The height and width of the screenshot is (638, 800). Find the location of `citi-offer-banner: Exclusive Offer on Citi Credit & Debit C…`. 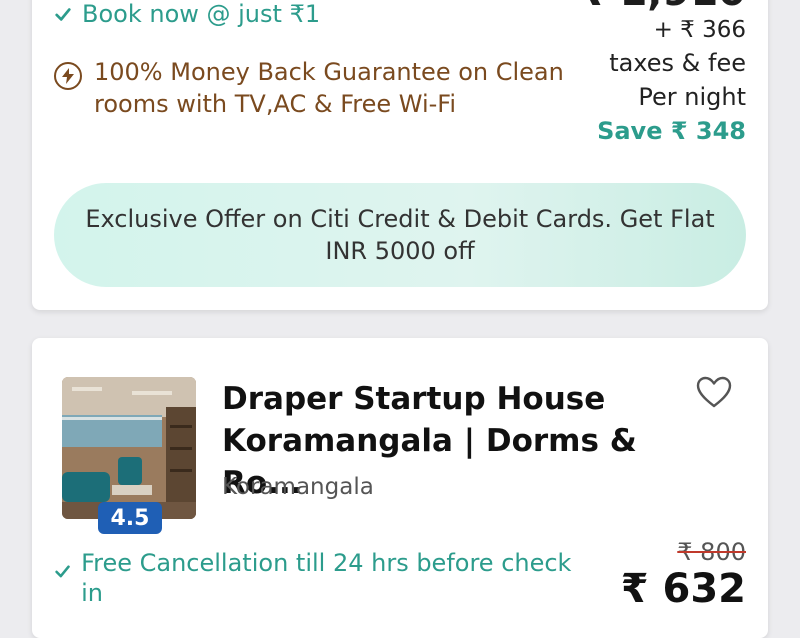

citi-offer-banner: Exclusive Offer on Citi Credit & Debit C… is located at coordinates (400, 235).